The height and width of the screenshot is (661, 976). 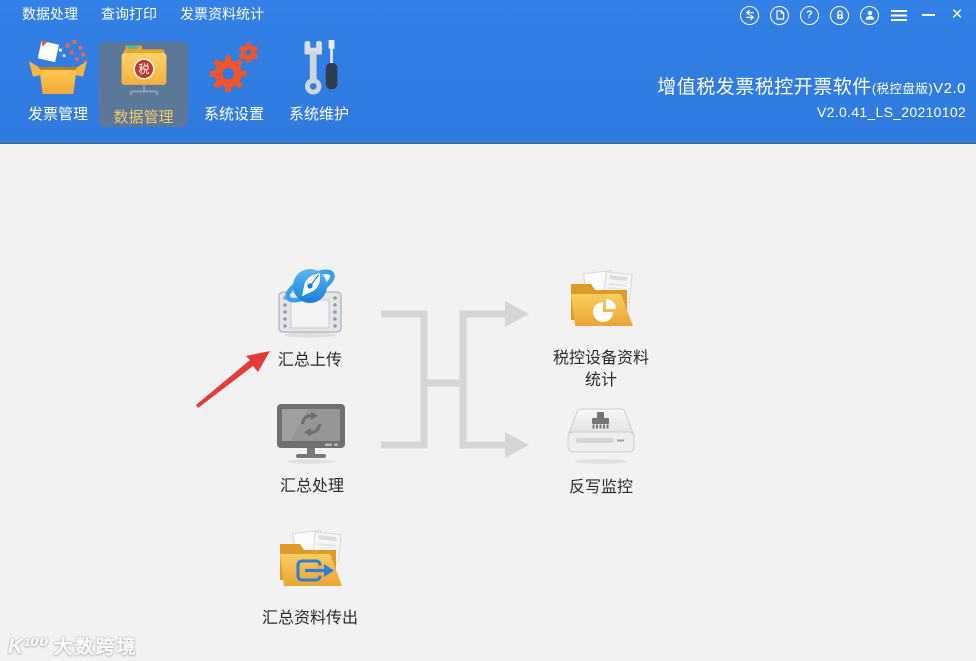 I want to click on close-icon: ×, so click(x=957, y=14).